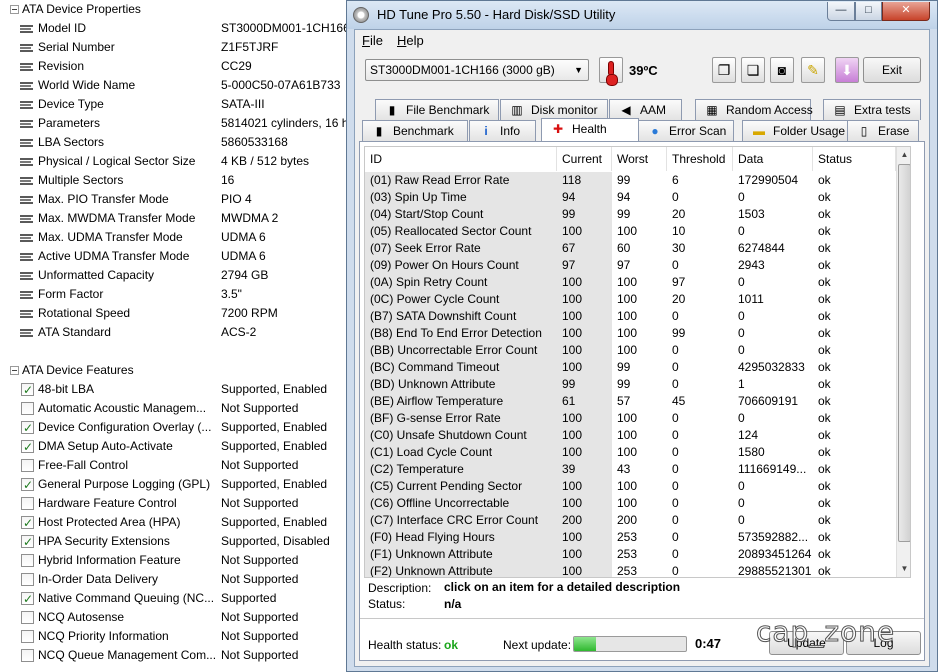 The height and width of the screenshot is (672, 938). What do you see at coordinates (813, 70) in the screenshot?
I see `options-button: ✎` at bounding box center [813, 70].